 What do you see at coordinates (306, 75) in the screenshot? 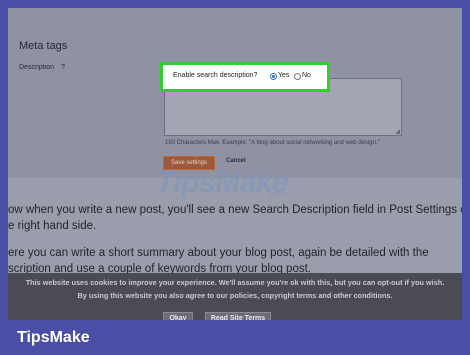
I see `no-label: No` at bounding box center [306, 75].